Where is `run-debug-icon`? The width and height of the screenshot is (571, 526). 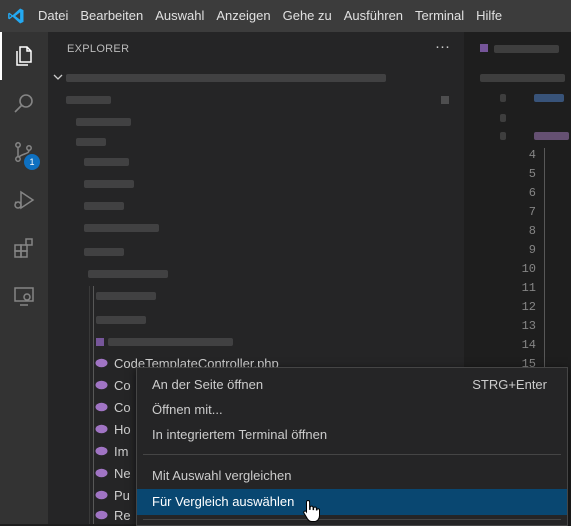 run-debug-icon is located at coordinates (24, 200).